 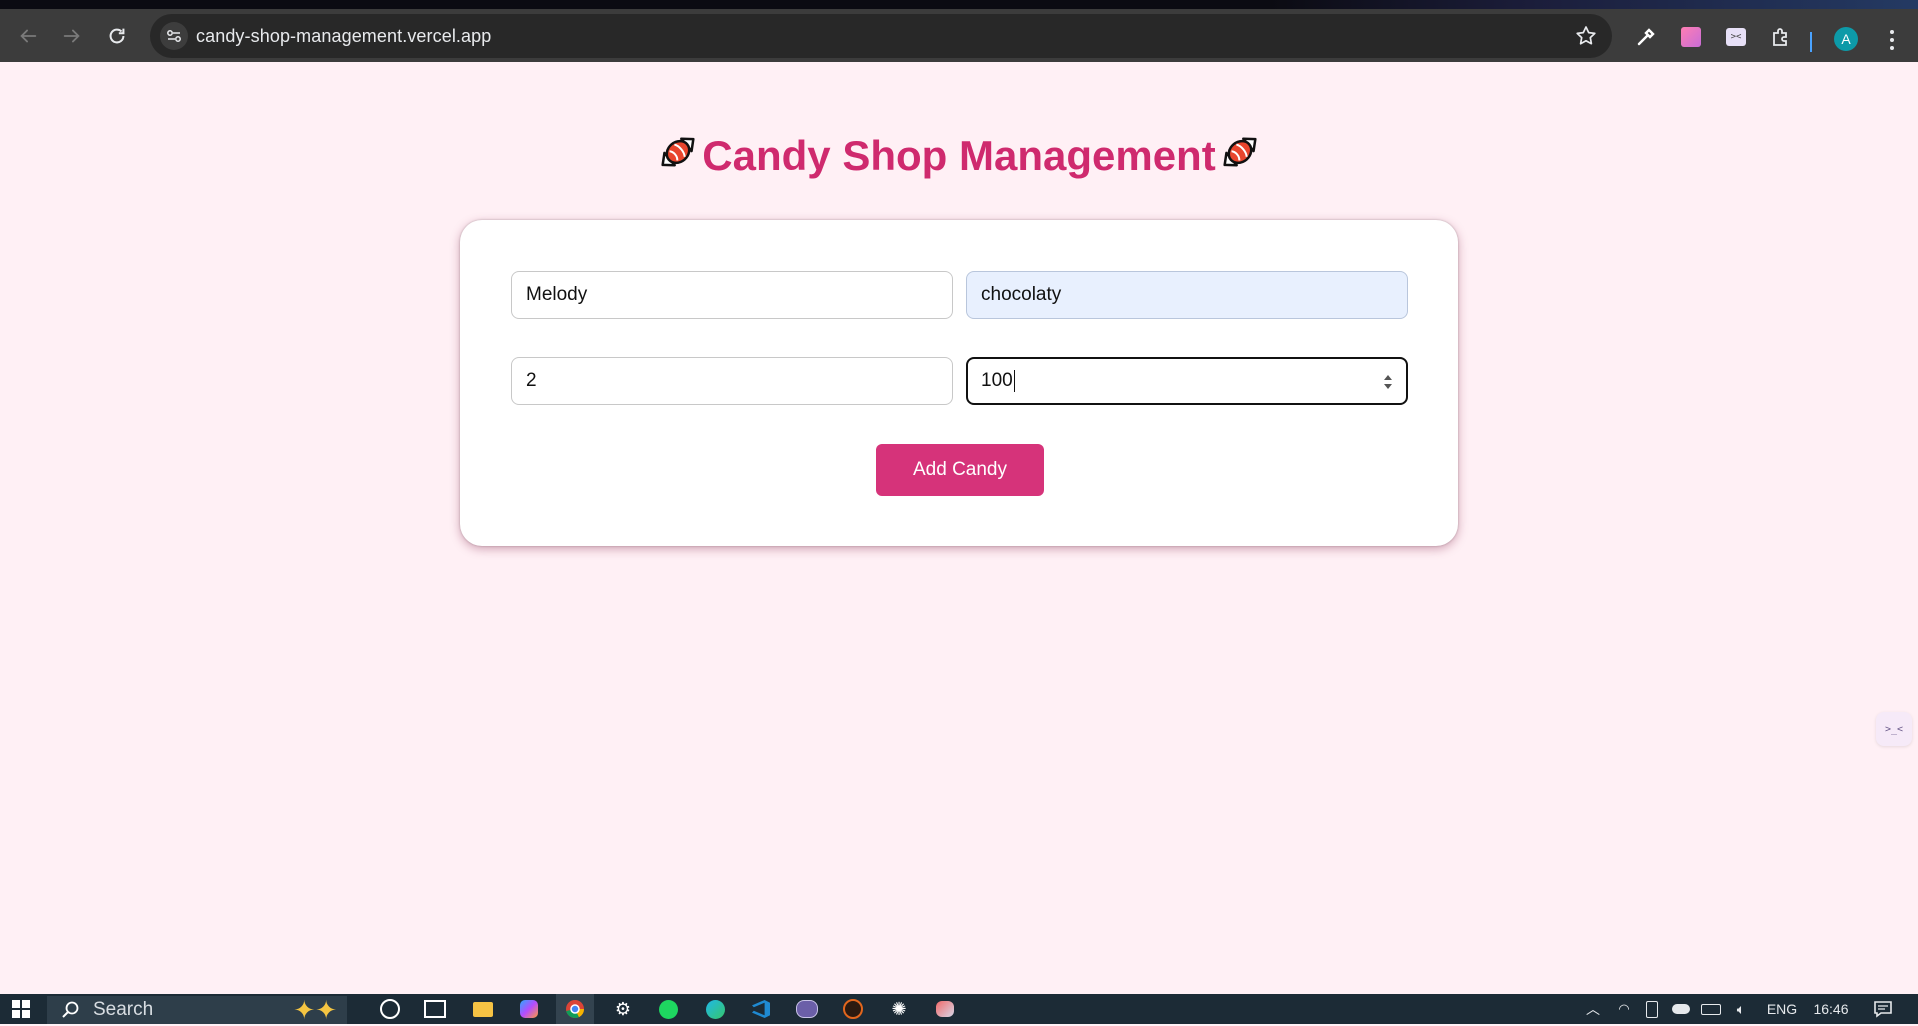 I want to click on url-text: candy-shop-management.vercel.app, so click(x=344, y=36).